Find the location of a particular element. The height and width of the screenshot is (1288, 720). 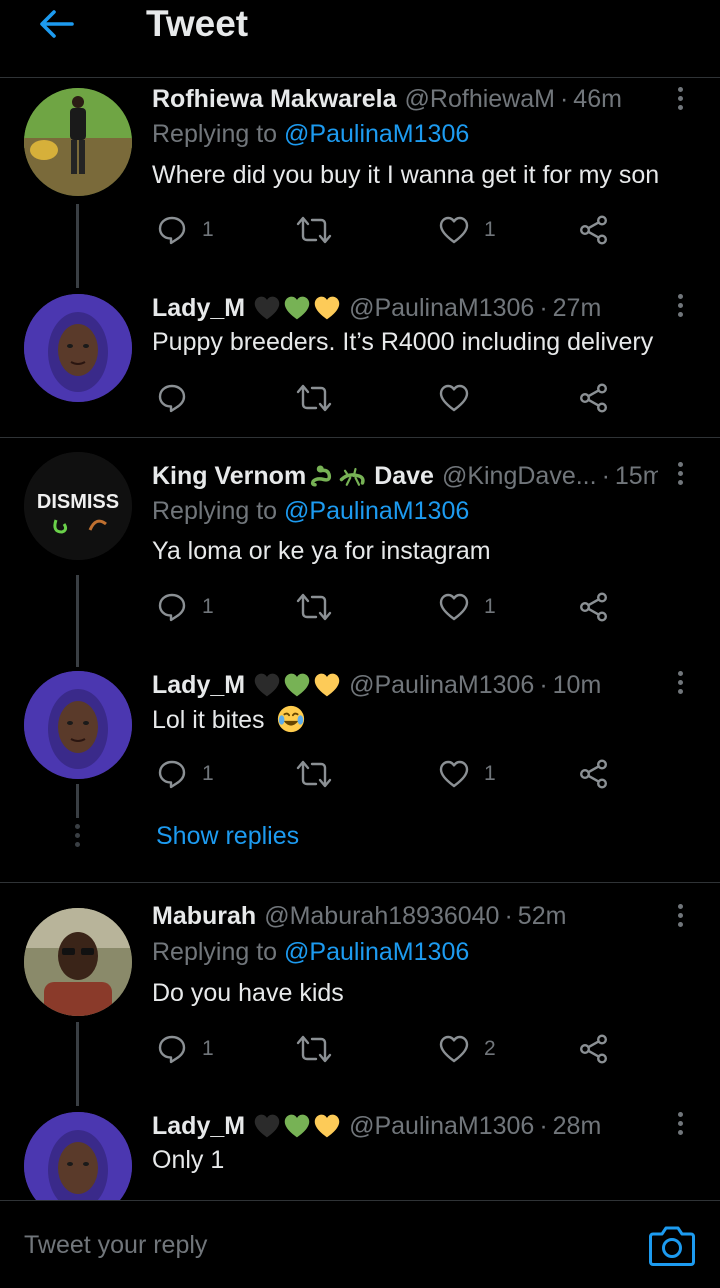

reply-input is located at coordinates (324, 1245).